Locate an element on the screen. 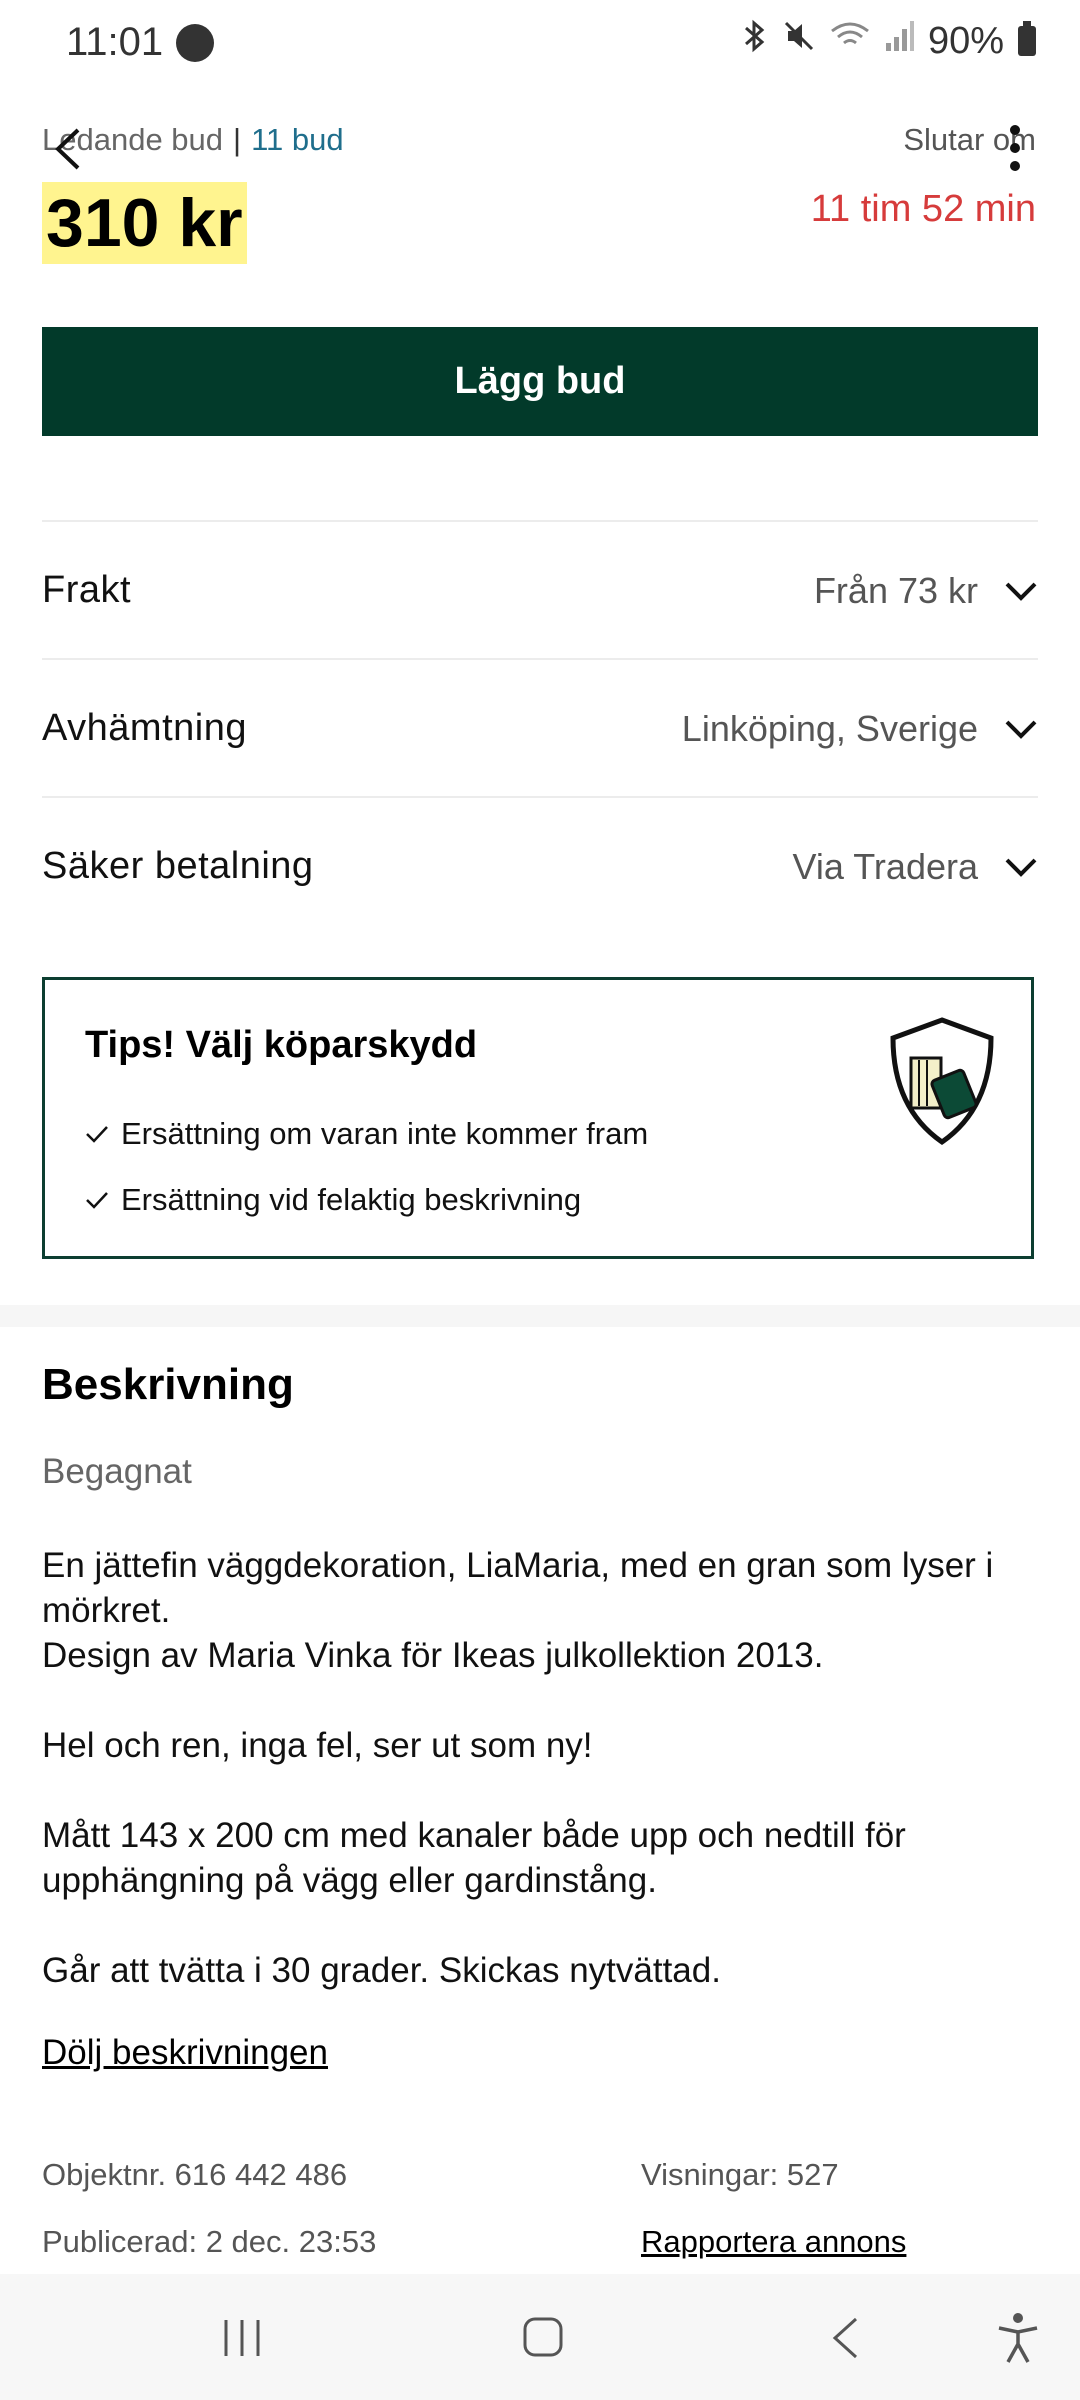  hide-description-link: Dölj beskrivningen is located at coordinates (185, 2053).